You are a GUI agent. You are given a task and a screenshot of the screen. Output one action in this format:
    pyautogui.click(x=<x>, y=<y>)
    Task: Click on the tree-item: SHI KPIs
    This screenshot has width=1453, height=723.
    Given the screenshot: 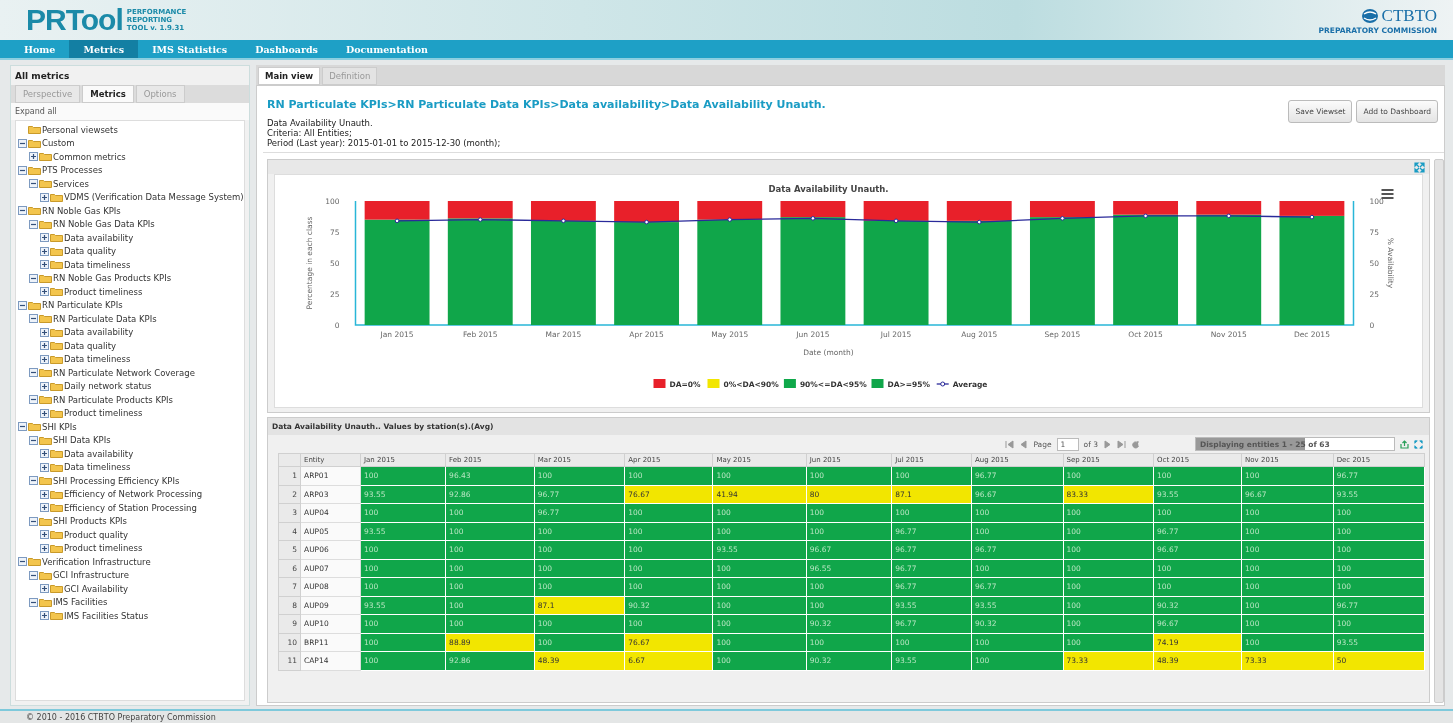 What is the action you would take?
    pyautogui.click(x=59, y=426)
    